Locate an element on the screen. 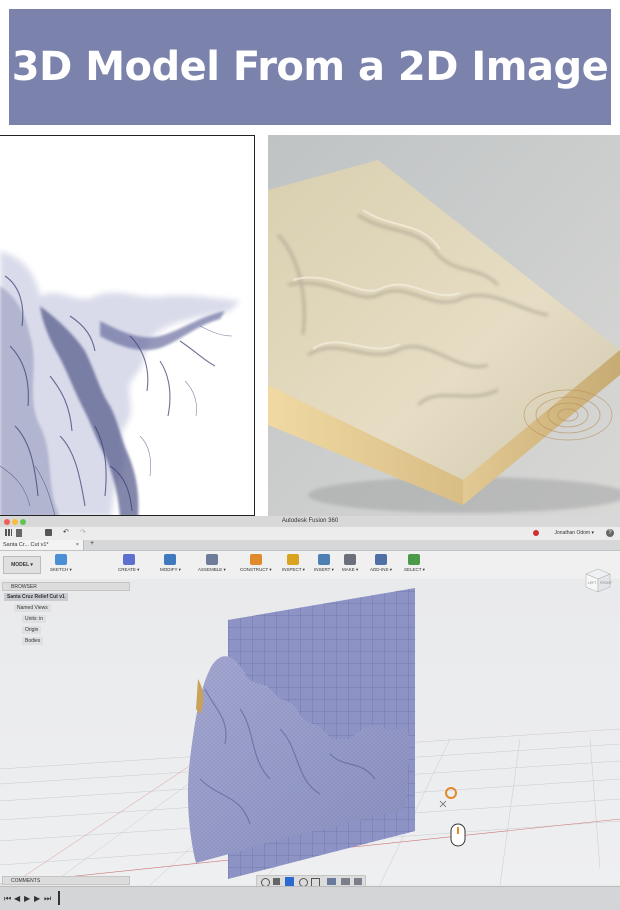 This screenshot has height=910, width=620. inspect-icon is located at coordinates (293, 559).